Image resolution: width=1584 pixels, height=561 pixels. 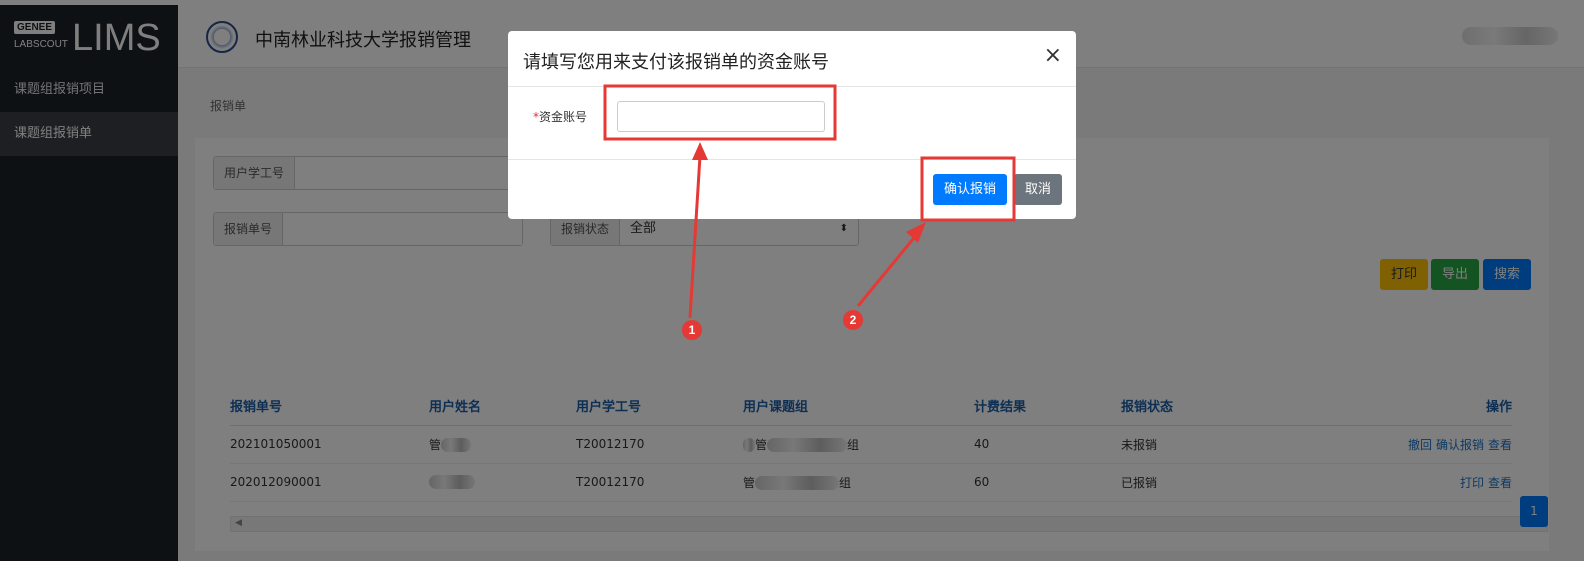 What do you see at coordinates (692, 330) in the screenshot?
I see `step-marker-1: 1` at bounding box center [692, 330].